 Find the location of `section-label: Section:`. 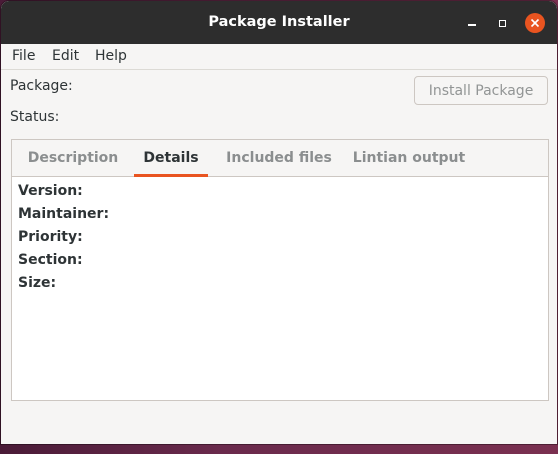

section-label: Section: is located at coordinates (50, 260).